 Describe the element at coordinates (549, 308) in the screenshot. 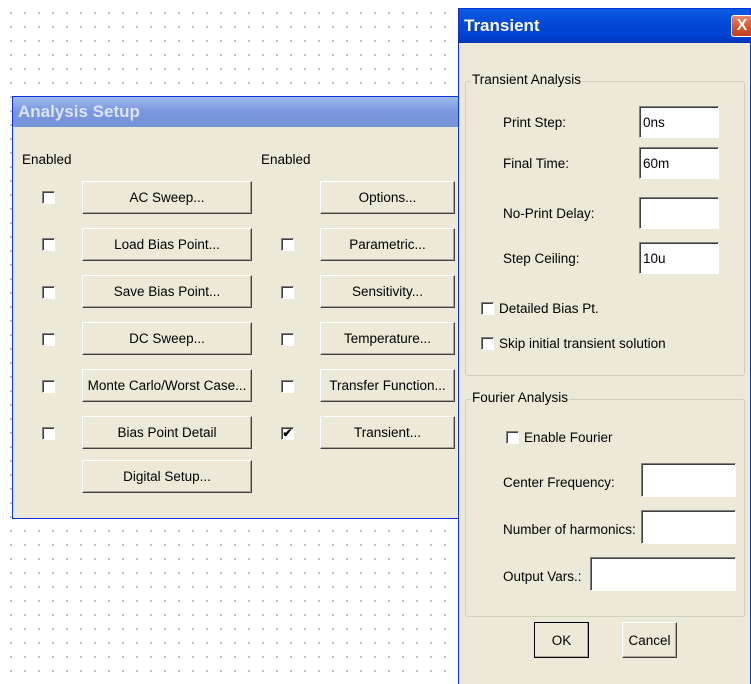

I see `detailed-bias-label: Detailed Bias Pt.` at that location.